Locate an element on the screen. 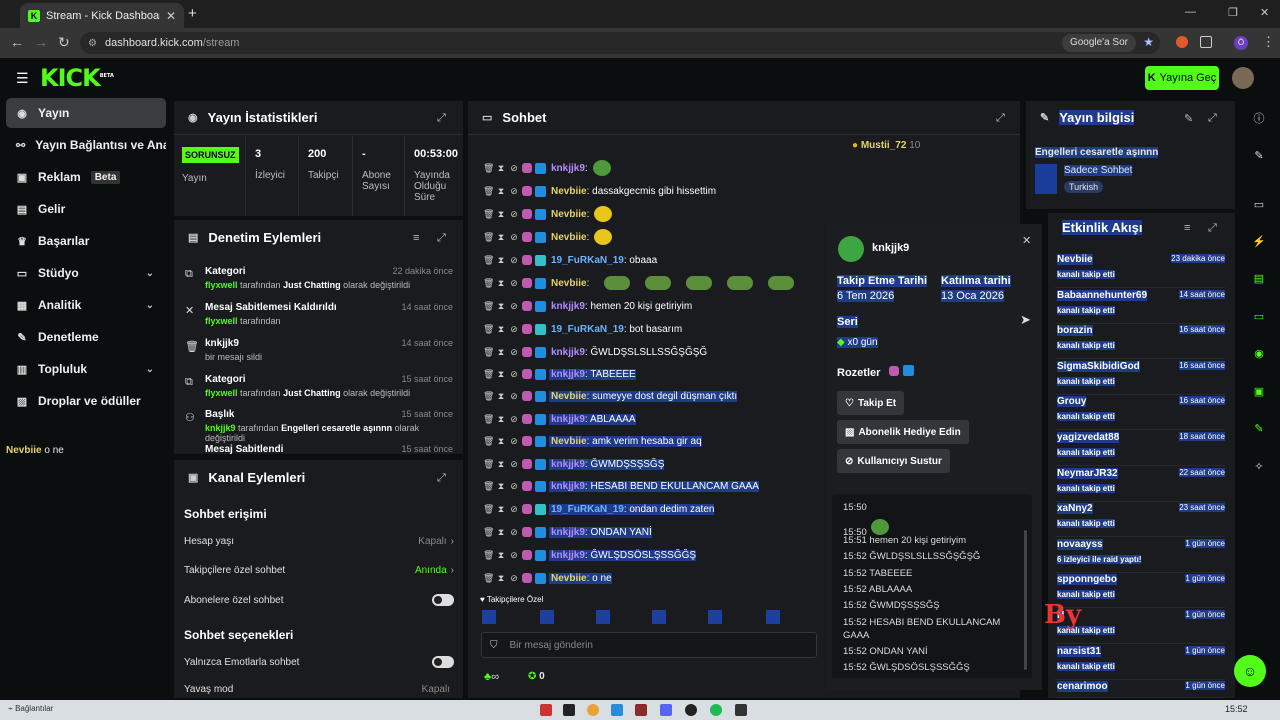 This screenshot has height=720, width=1280. chat-message: 🗑 ⧗ ⊘ knkjjk9: TABEEEE is located at coordinates (559, 374).